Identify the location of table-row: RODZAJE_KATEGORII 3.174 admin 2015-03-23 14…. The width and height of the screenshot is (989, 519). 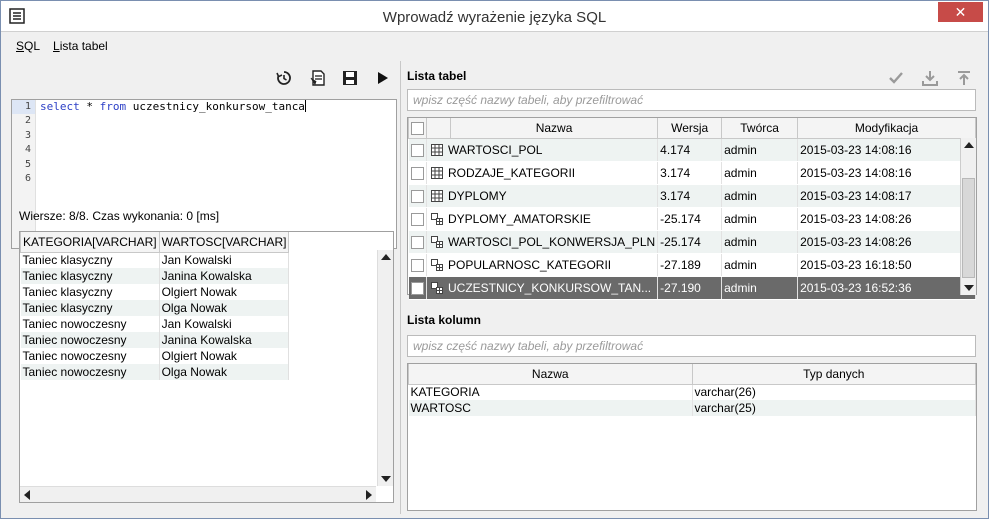
(692, 173).